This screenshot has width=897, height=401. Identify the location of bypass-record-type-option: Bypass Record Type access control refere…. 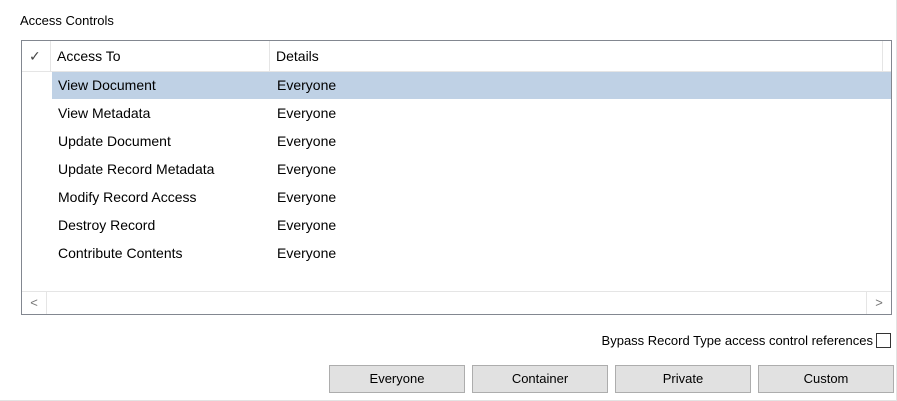
(746, 340).